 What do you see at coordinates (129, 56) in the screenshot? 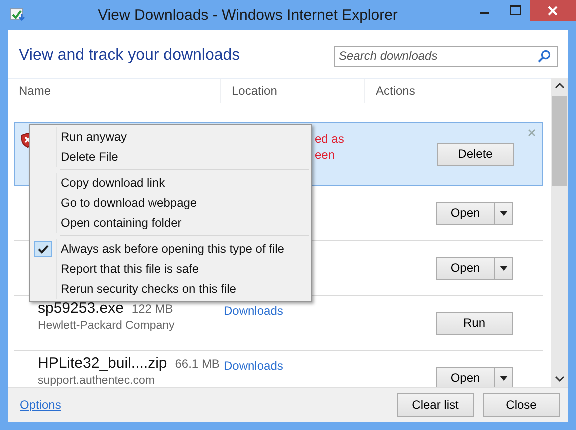
I see `page-heading: View and track your downloads` at bounding box center [129, 56].